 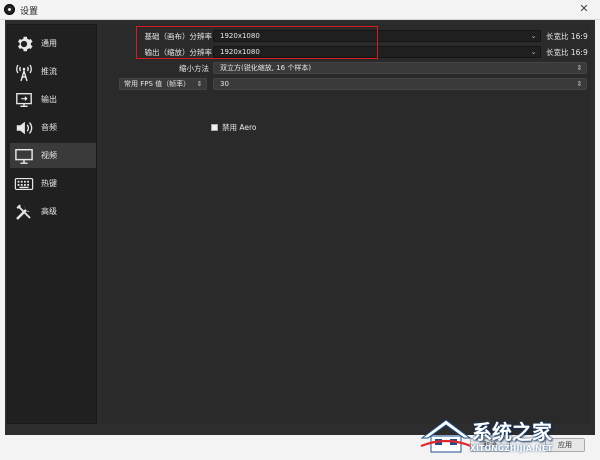 I want to click on speaker-icon, so click(x=24, y=128).